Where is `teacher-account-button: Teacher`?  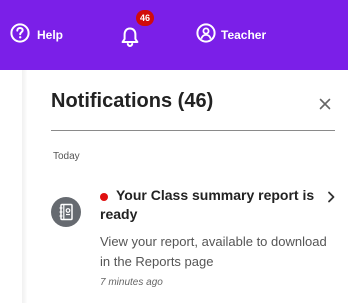 teacher-account-button: Teacher is located at coordinates (231, 35).